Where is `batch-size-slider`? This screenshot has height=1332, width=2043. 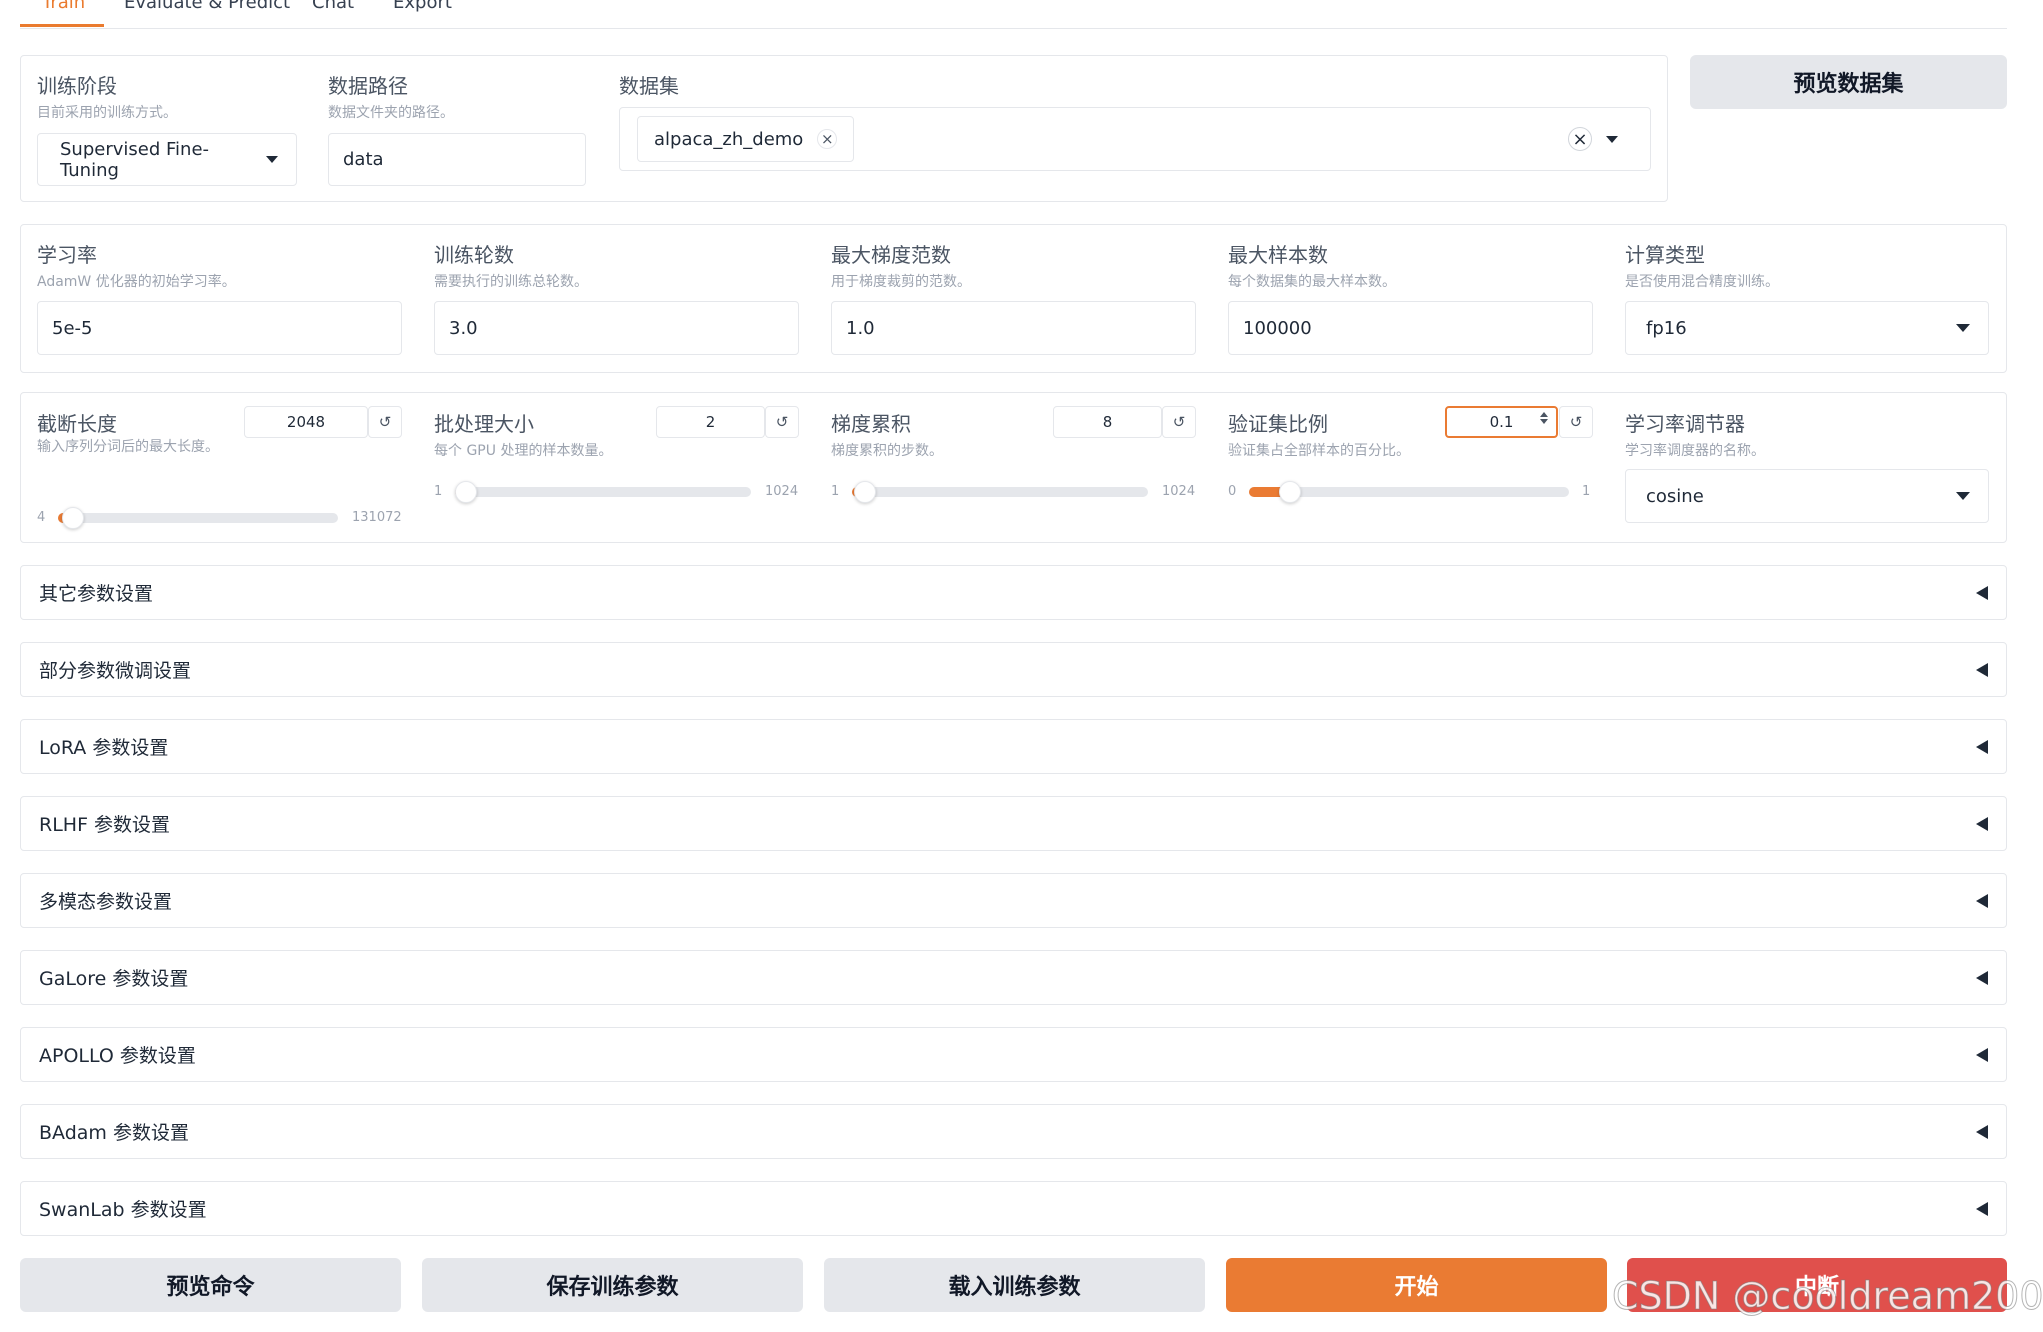
batch-size-slider is located at coordinates (603, 492).